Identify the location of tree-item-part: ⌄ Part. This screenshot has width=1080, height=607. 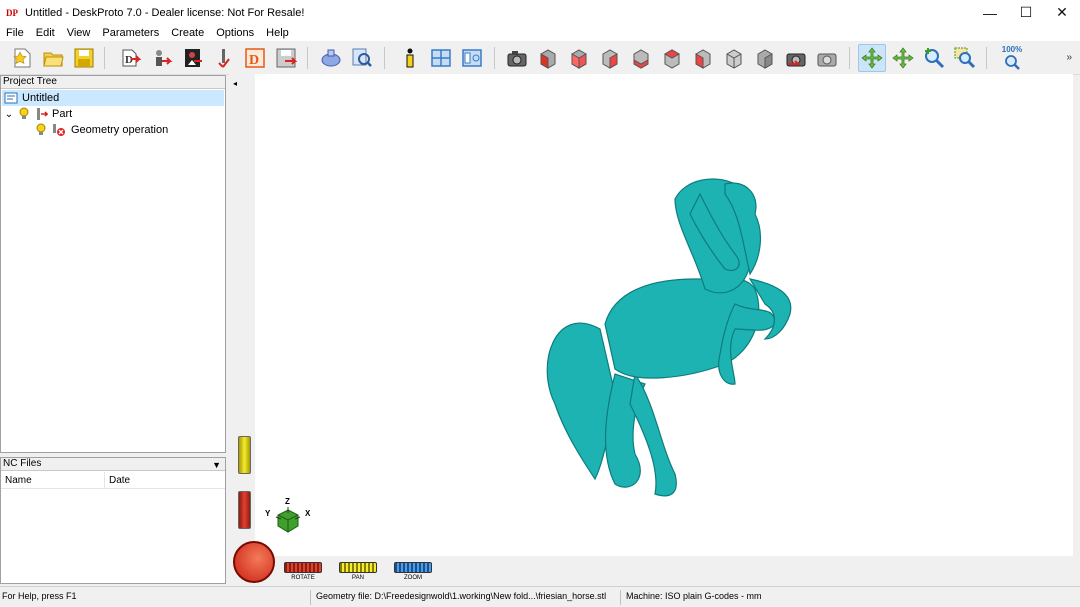
(37, 114).